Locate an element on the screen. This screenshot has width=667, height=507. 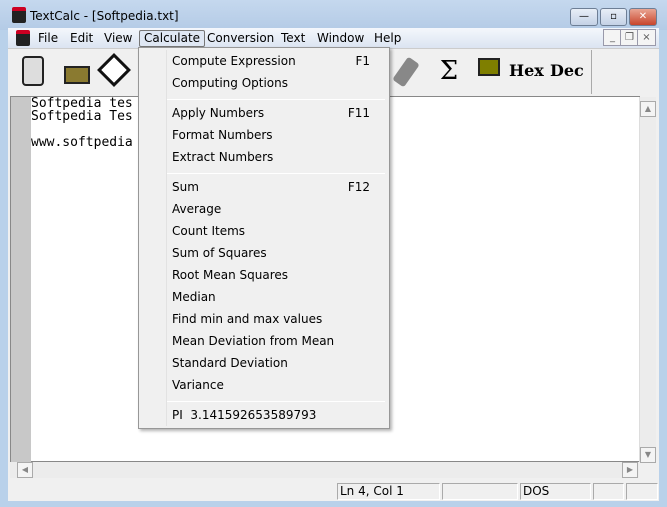
menu-item-count-items: Count Items is located at coordinates (277, 231).